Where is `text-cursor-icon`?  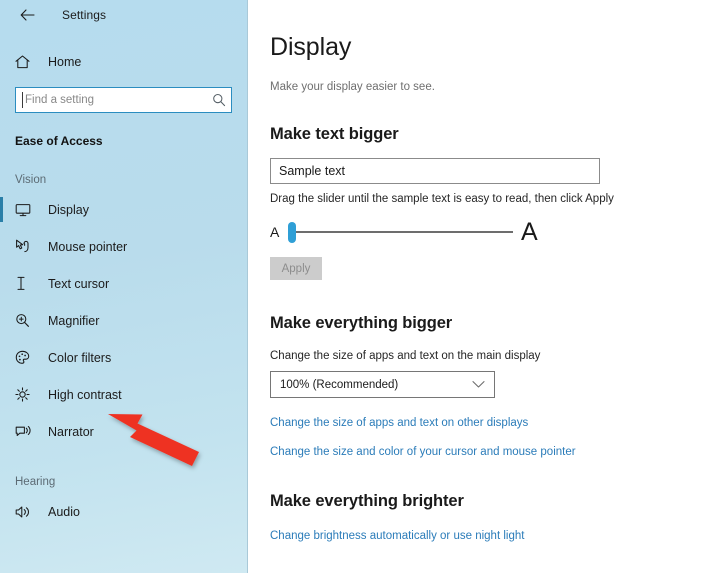 text-cursor-icon is located at coordinates (25, 283).